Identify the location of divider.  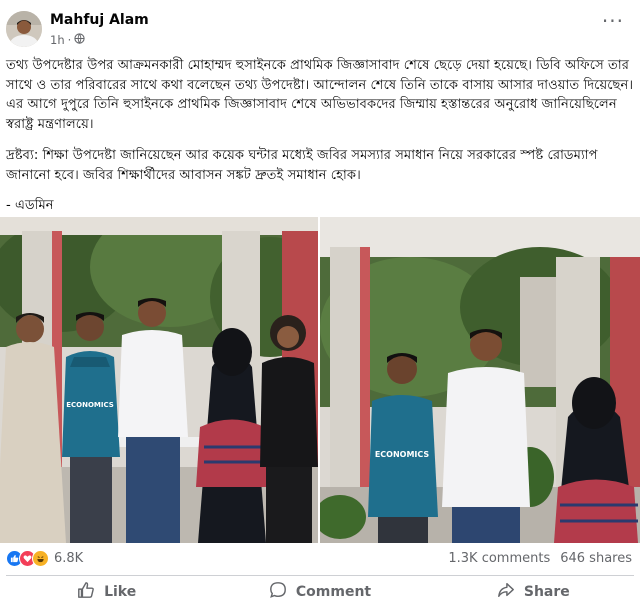
(320, 575).